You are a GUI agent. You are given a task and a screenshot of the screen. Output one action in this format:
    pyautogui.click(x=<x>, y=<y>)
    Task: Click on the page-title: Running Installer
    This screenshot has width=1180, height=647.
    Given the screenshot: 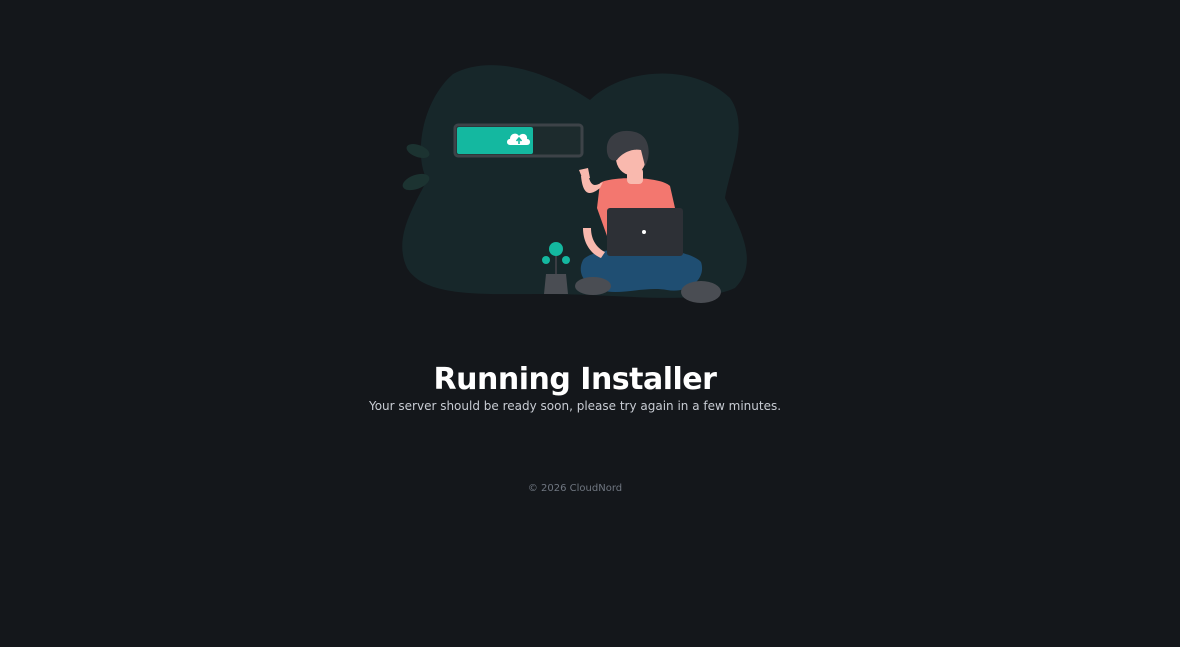 What is the action you would take?
    pyautogui.click(x=575, y=380)
    